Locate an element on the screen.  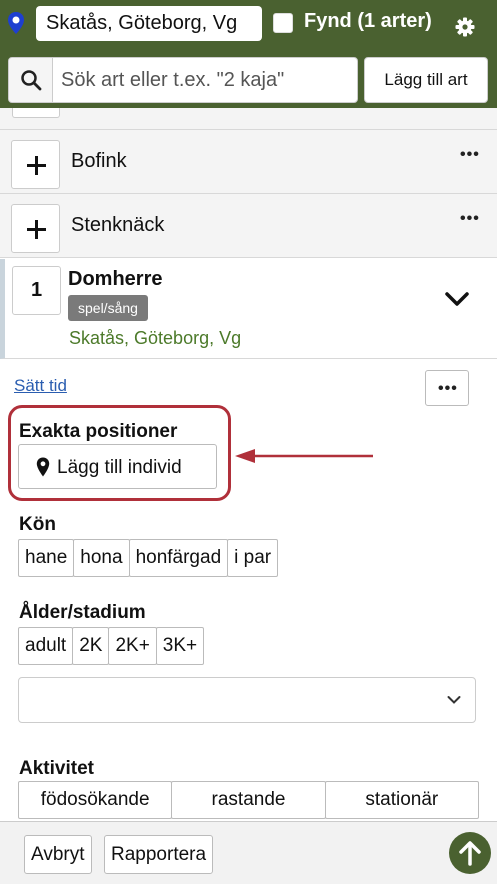
add-species-button: Lägg till art is located at coordinates (426, 80).